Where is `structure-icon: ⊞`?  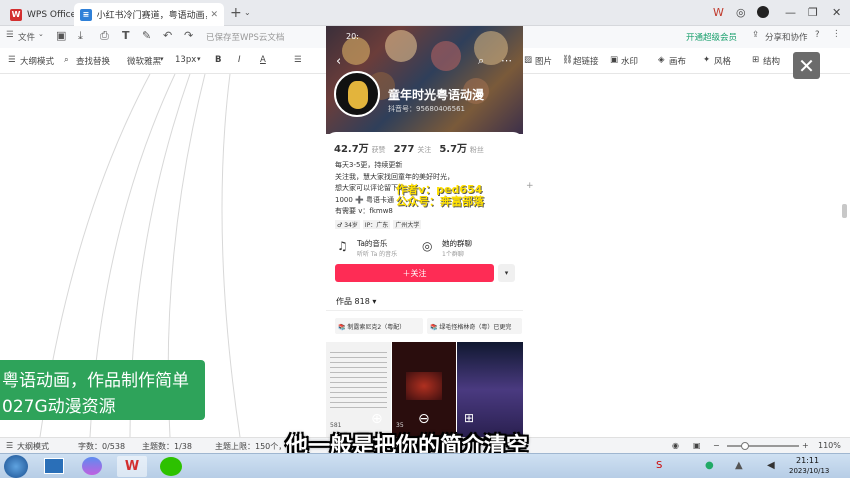 structure-icon: ⊞ is located at coordinates (755, 60).